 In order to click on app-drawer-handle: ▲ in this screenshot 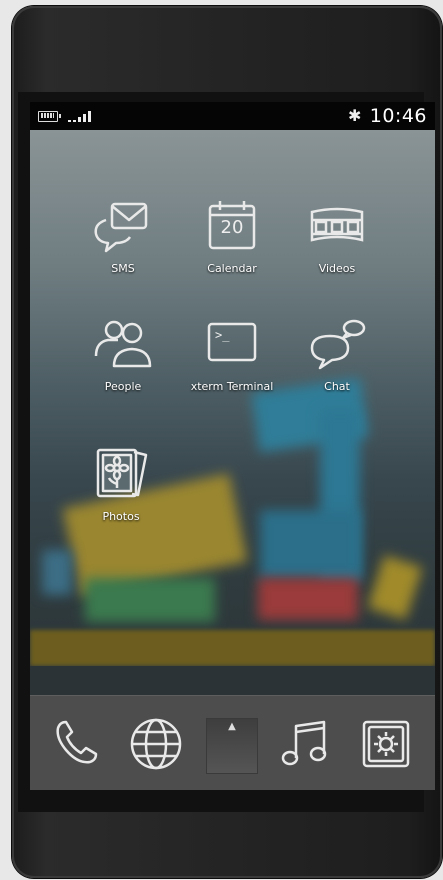, I will do `click(232, 746)`.